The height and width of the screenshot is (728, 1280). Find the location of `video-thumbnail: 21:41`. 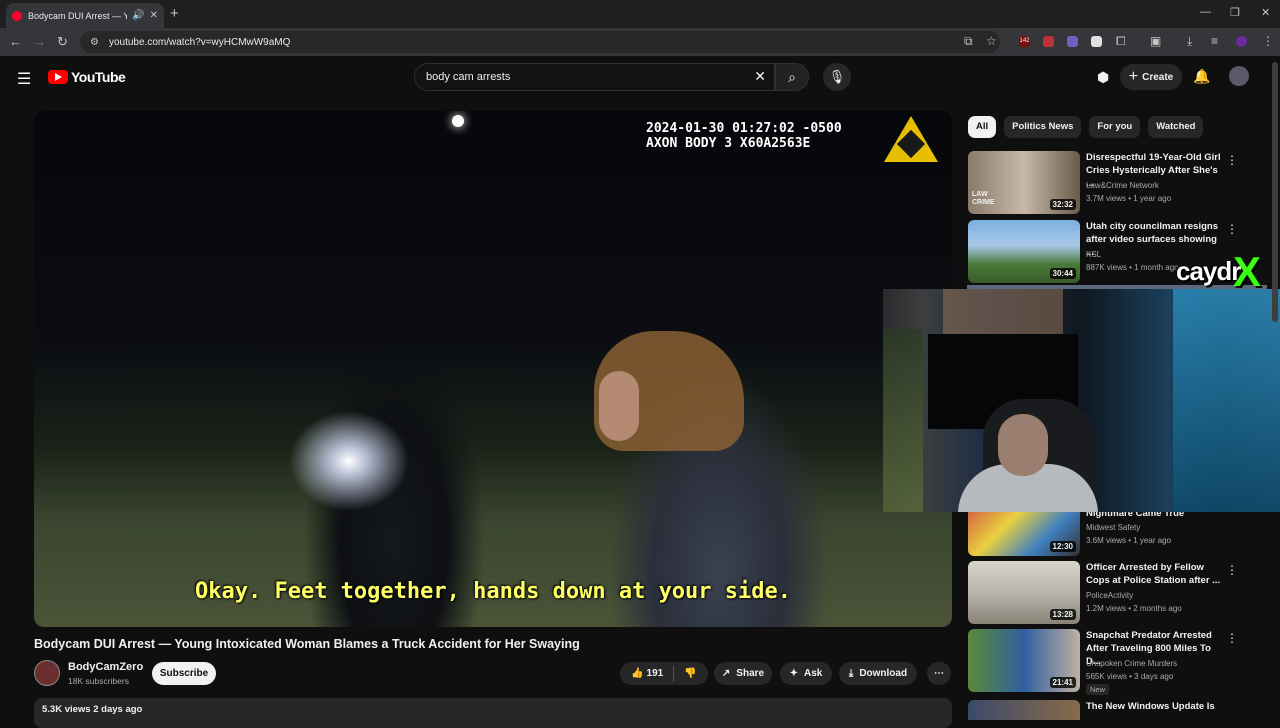

video-thumbnail: 21:41 is located at coordinates (1024, 660).